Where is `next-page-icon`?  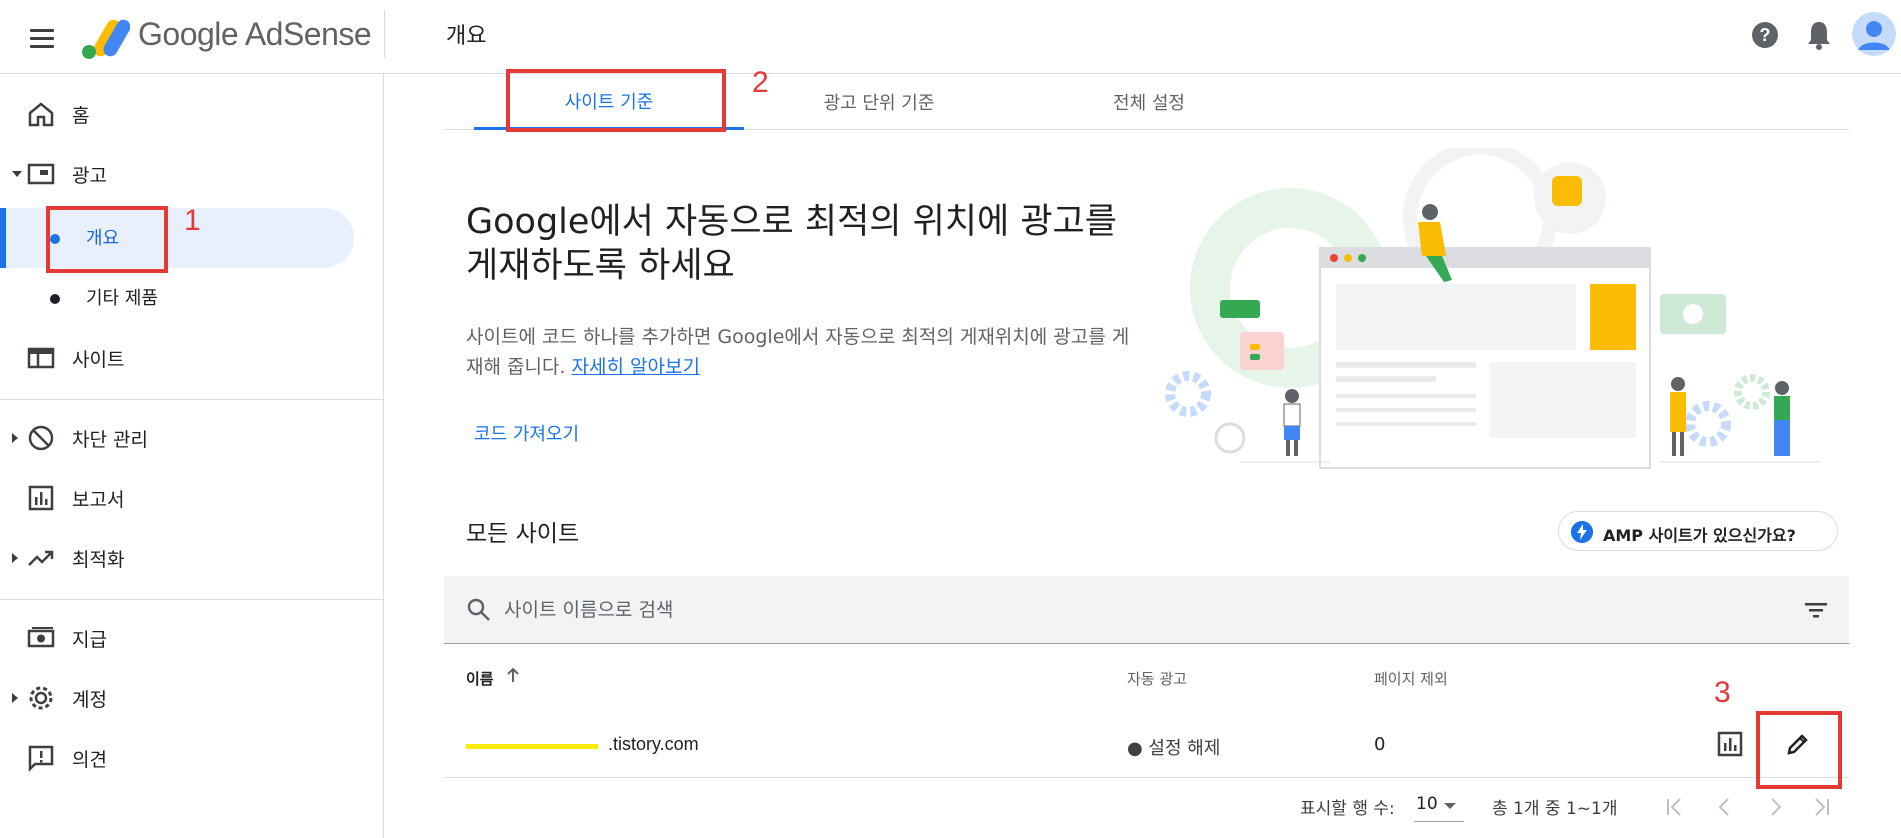
next-page-icon is located at coordinates (1775, 807).